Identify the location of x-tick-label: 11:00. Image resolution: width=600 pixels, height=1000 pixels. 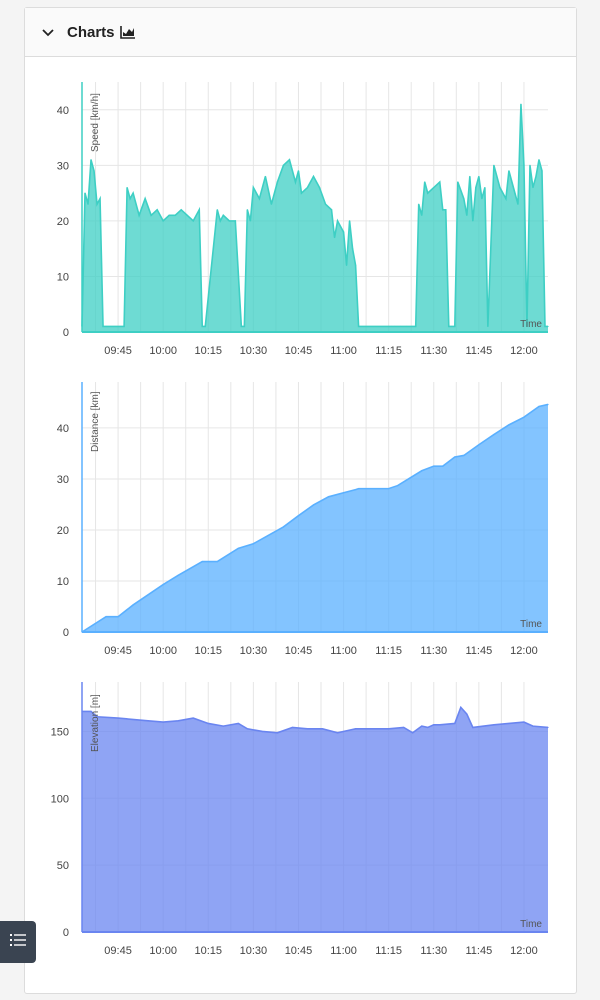
(343, 951).